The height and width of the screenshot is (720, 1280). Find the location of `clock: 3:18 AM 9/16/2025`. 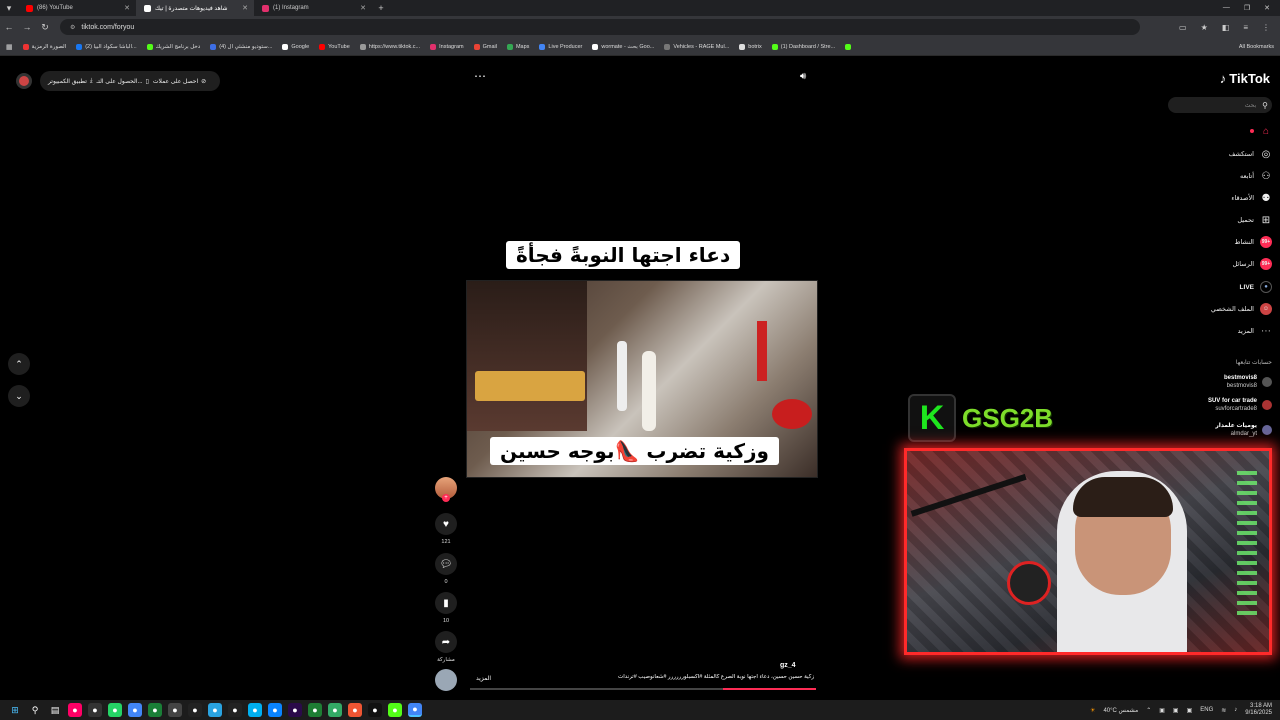

clock: 3:18 AM 9/16/2025 is located at coordinates (1258, 710).